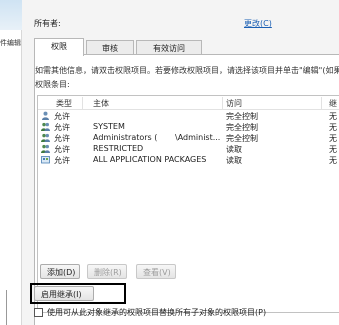 This screenshot has width=339, height=325. What do you see at coordinates (119, 22) in the screenshot?
I see `owner-value-redacted` at bounding box center [119, 22].